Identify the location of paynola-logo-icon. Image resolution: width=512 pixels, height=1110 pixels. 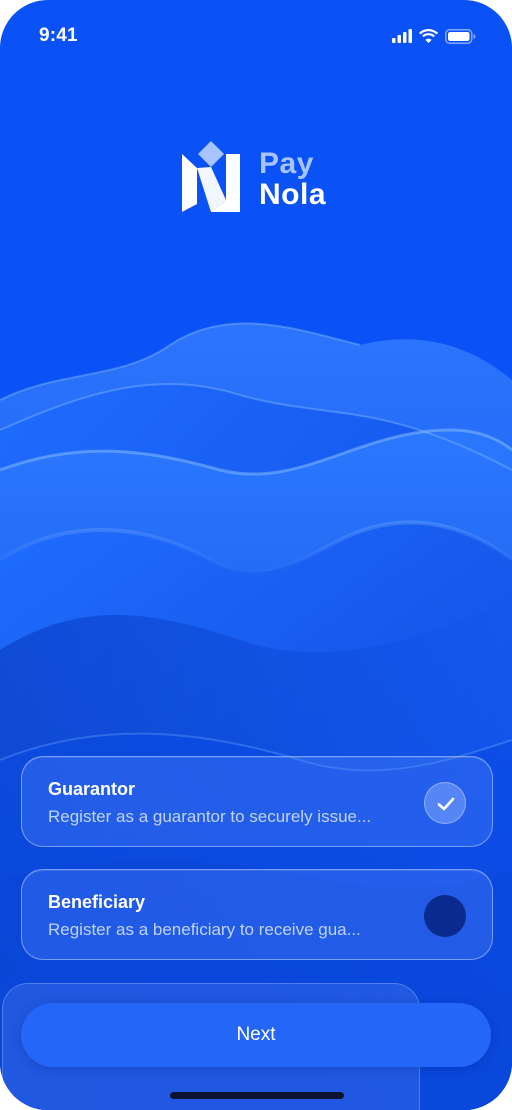
(211, 176).